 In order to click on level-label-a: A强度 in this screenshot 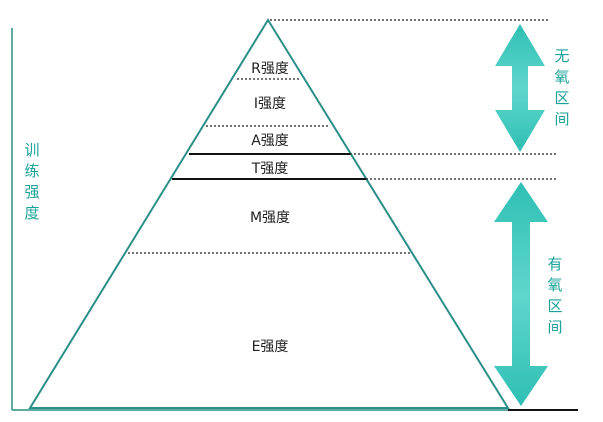, I will do `click(270, 141)`.